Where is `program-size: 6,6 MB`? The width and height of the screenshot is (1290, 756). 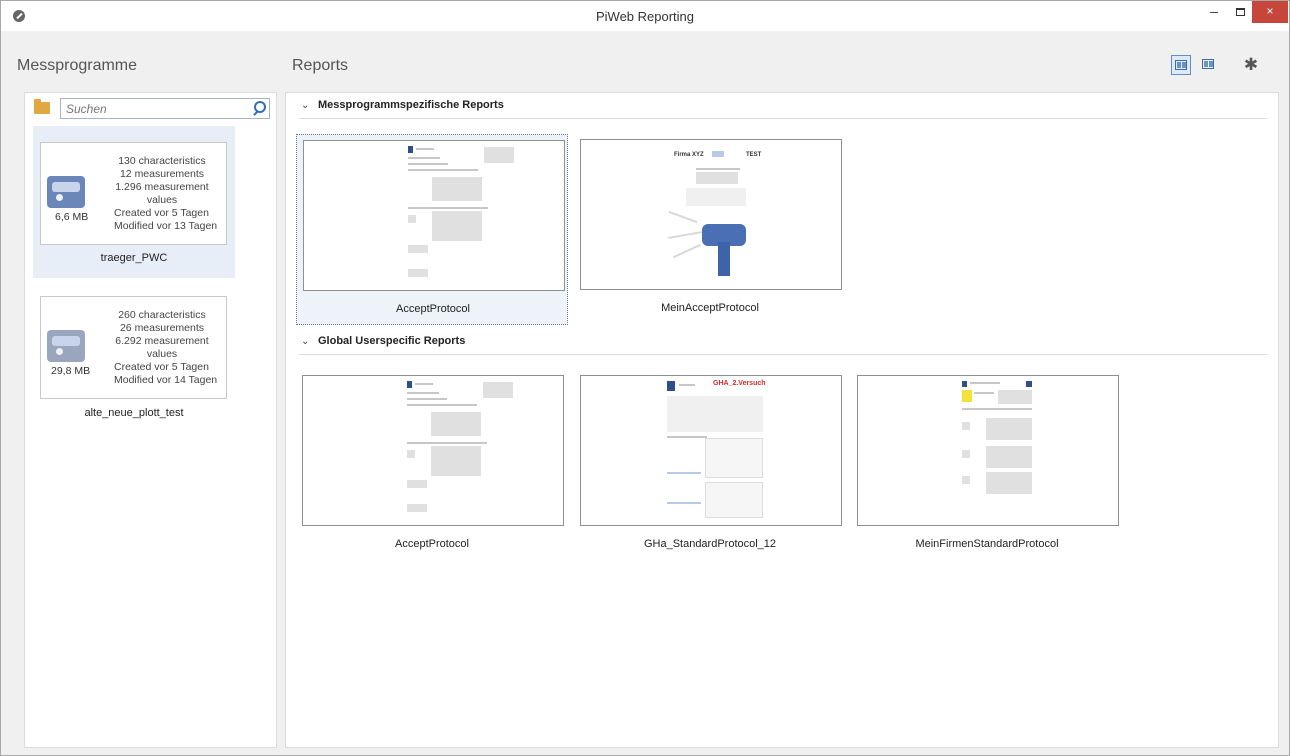 program-size: 6,6 MB is located at coordinates (72, 217).